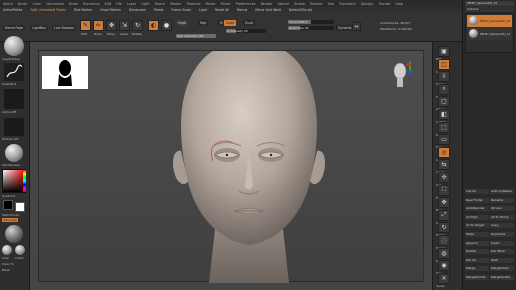 The height and width of the screenshot is (290, 516). What do you see at coordinates (502, 234) in the screenshot?
I see `duplicate-button: Duplicate` at bounding box center [502, 234].